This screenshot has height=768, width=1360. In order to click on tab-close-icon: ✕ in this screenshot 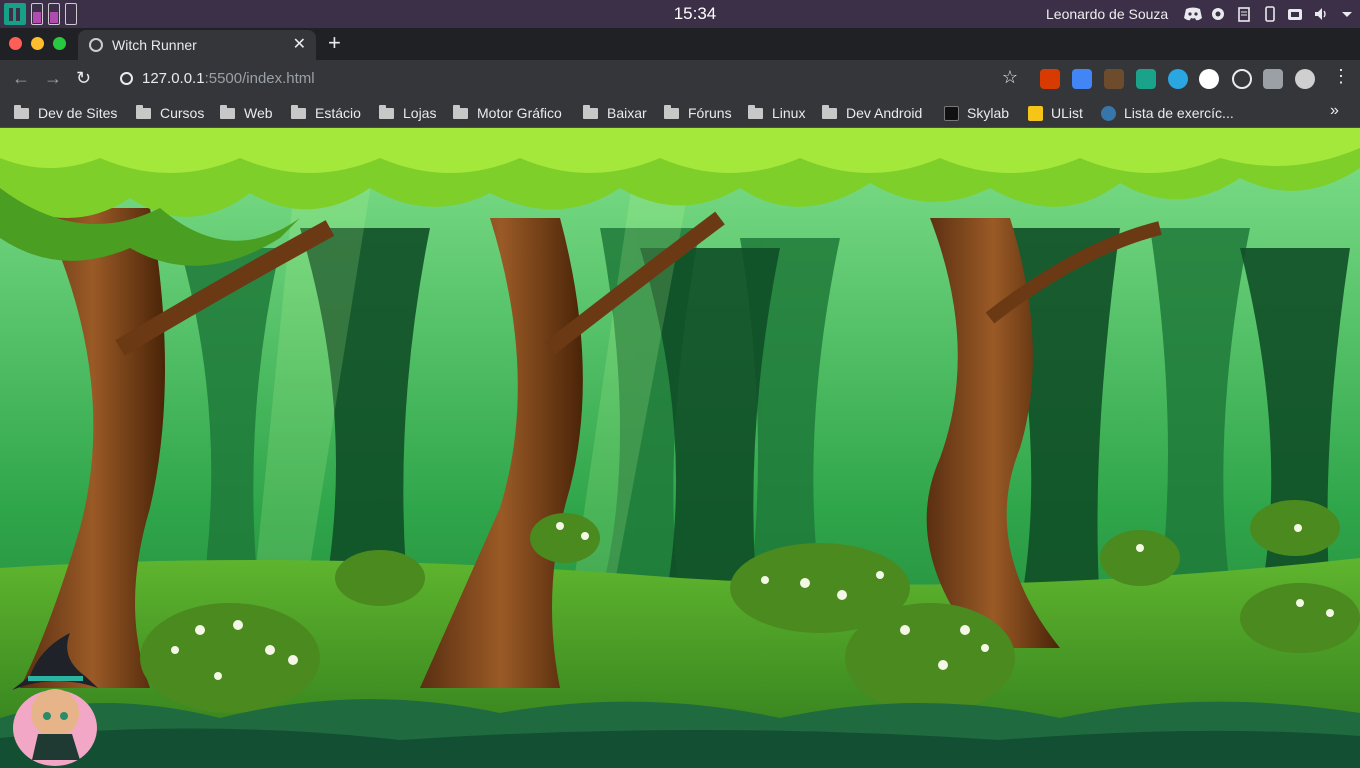, I will do `click(299, 44)`.